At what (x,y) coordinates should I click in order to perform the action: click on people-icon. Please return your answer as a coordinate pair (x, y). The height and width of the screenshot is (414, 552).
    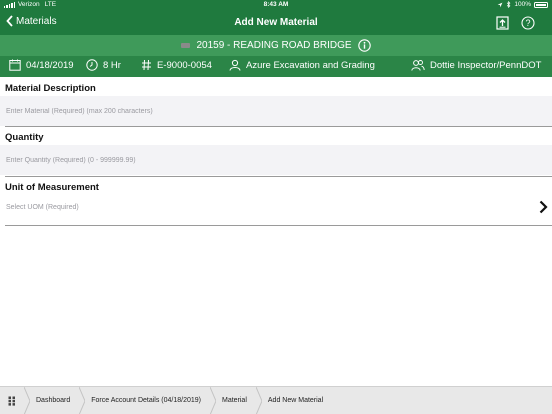
    Looking at the image, I should click on (418, 65).